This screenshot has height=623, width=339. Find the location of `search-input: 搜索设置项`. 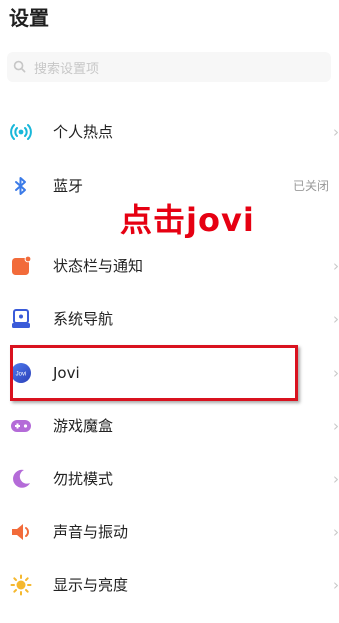

search-input: 搜索设置项 is located at coordinates (169, 67).